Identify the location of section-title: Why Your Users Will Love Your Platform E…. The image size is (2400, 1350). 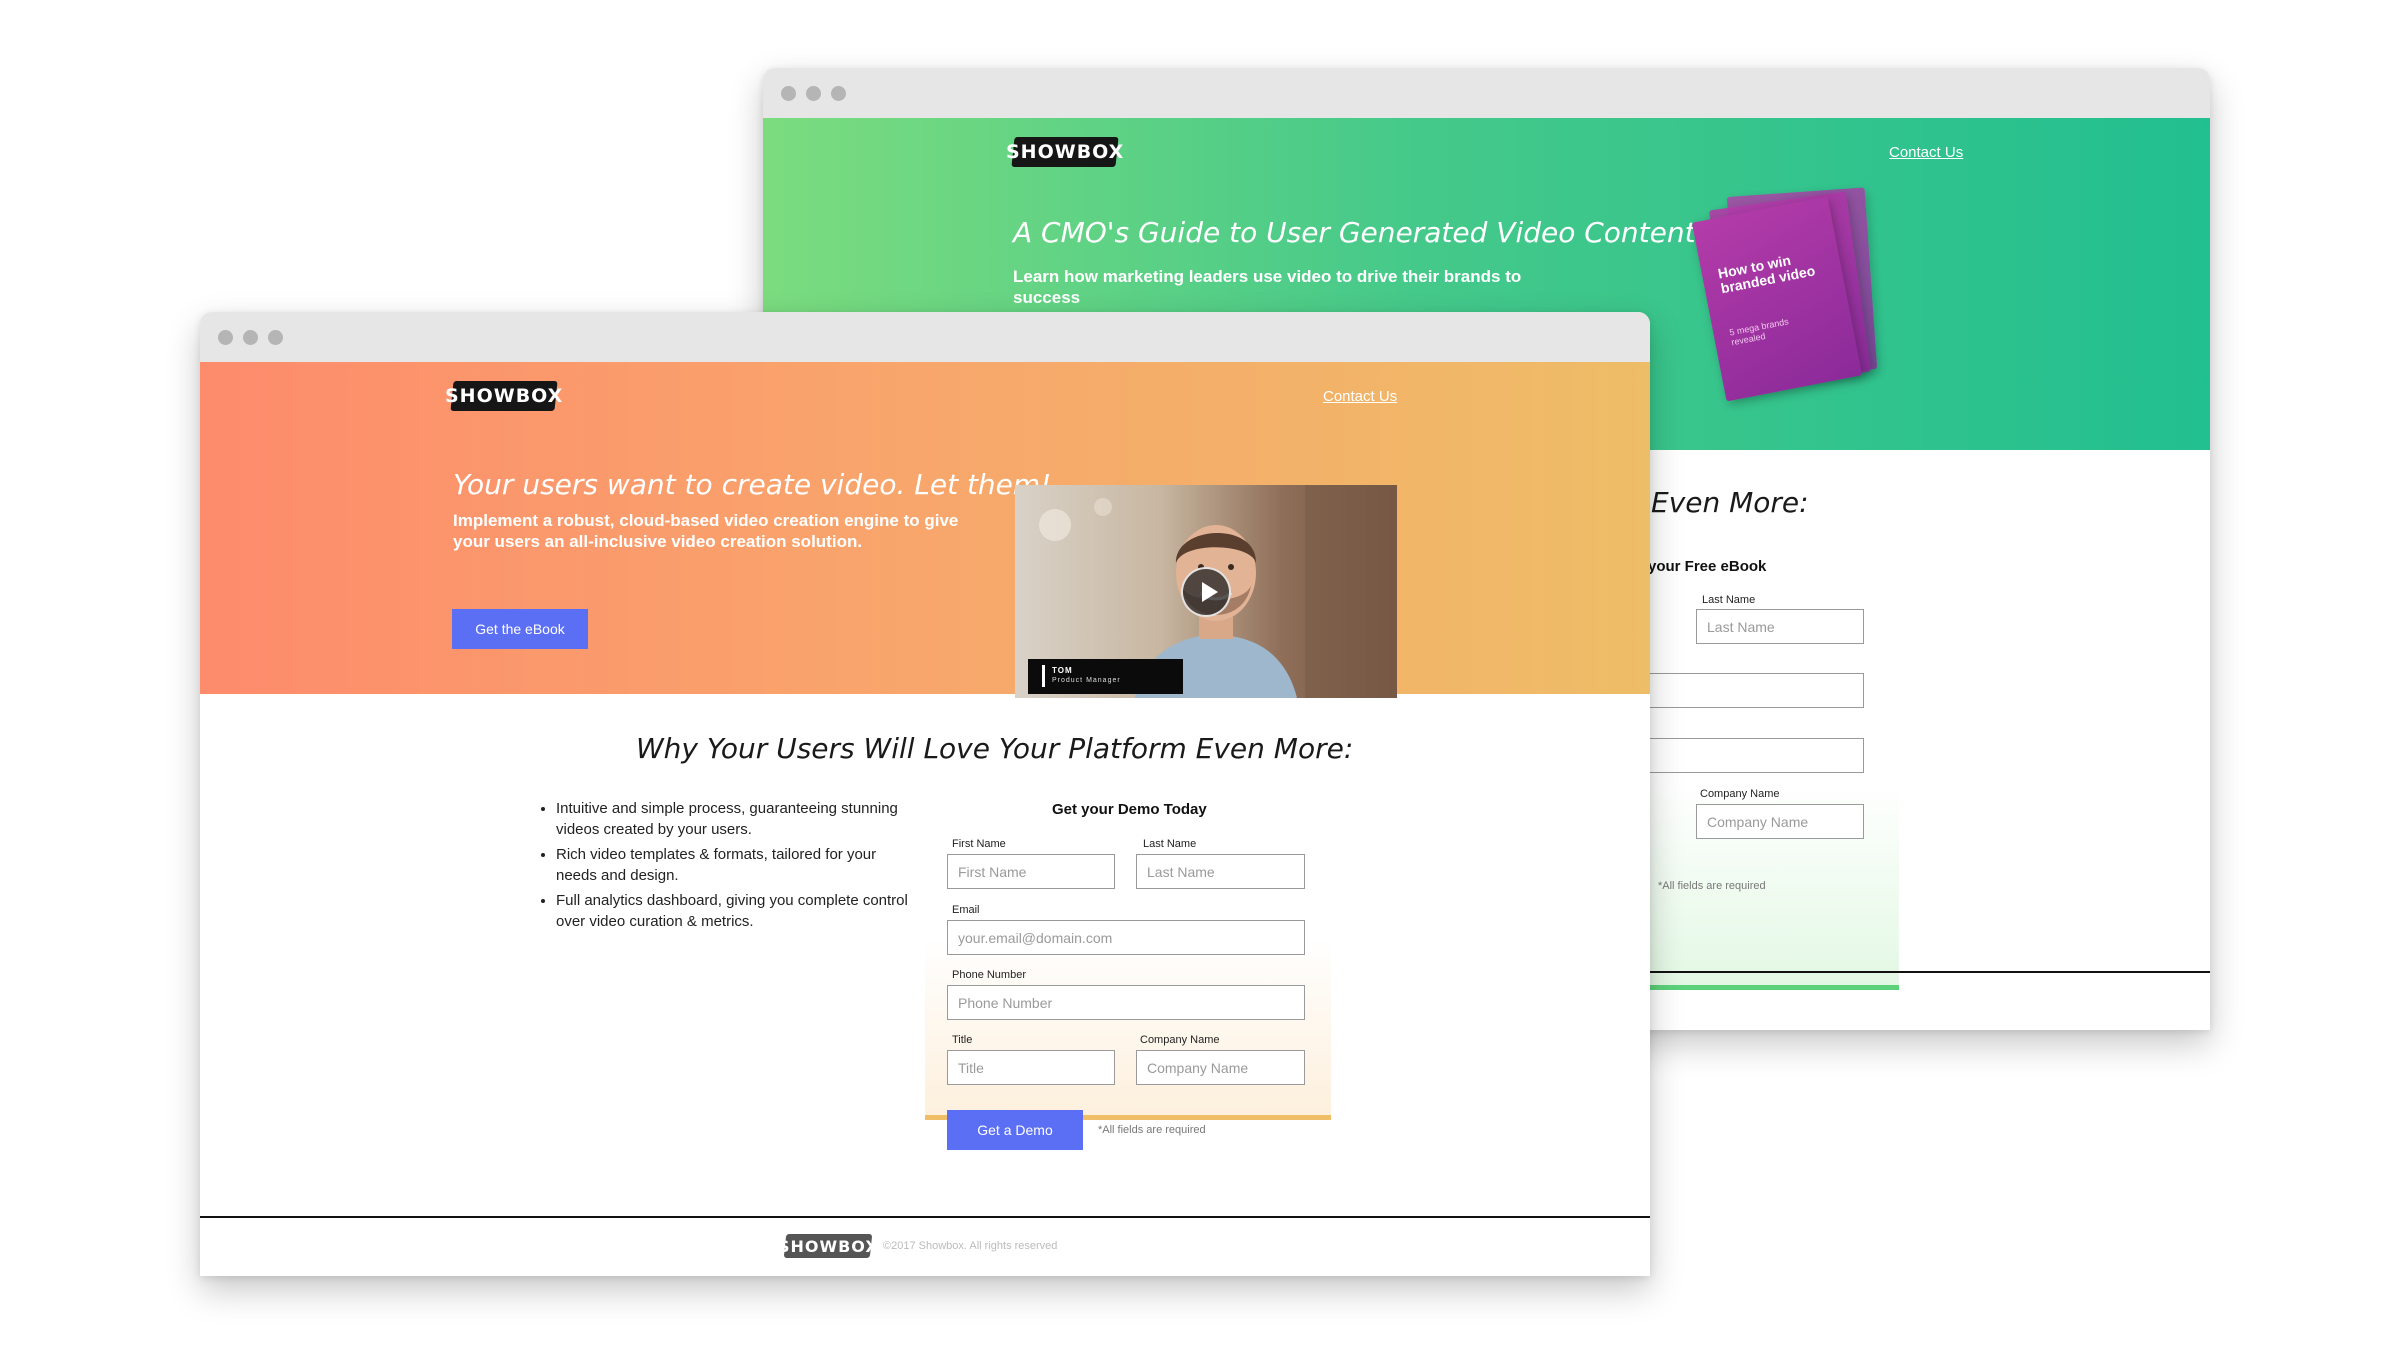
(995, 748).